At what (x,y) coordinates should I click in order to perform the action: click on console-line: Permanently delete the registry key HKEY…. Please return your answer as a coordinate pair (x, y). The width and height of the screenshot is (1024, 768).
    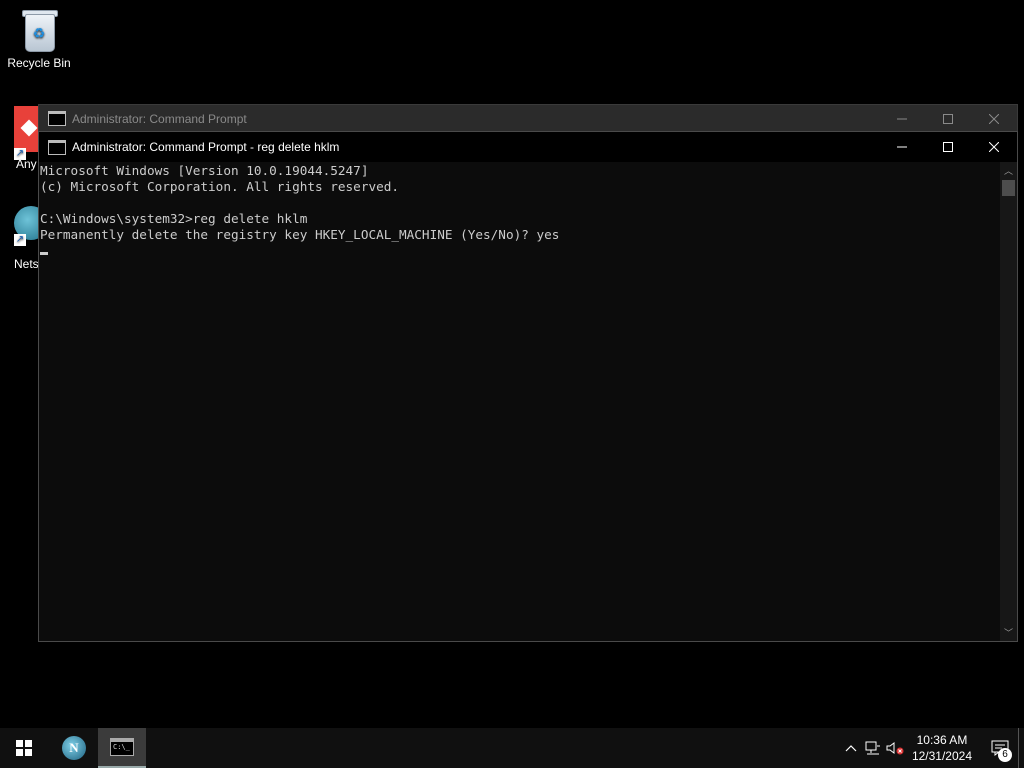
    Looking at the image, I should click on (300, 234).